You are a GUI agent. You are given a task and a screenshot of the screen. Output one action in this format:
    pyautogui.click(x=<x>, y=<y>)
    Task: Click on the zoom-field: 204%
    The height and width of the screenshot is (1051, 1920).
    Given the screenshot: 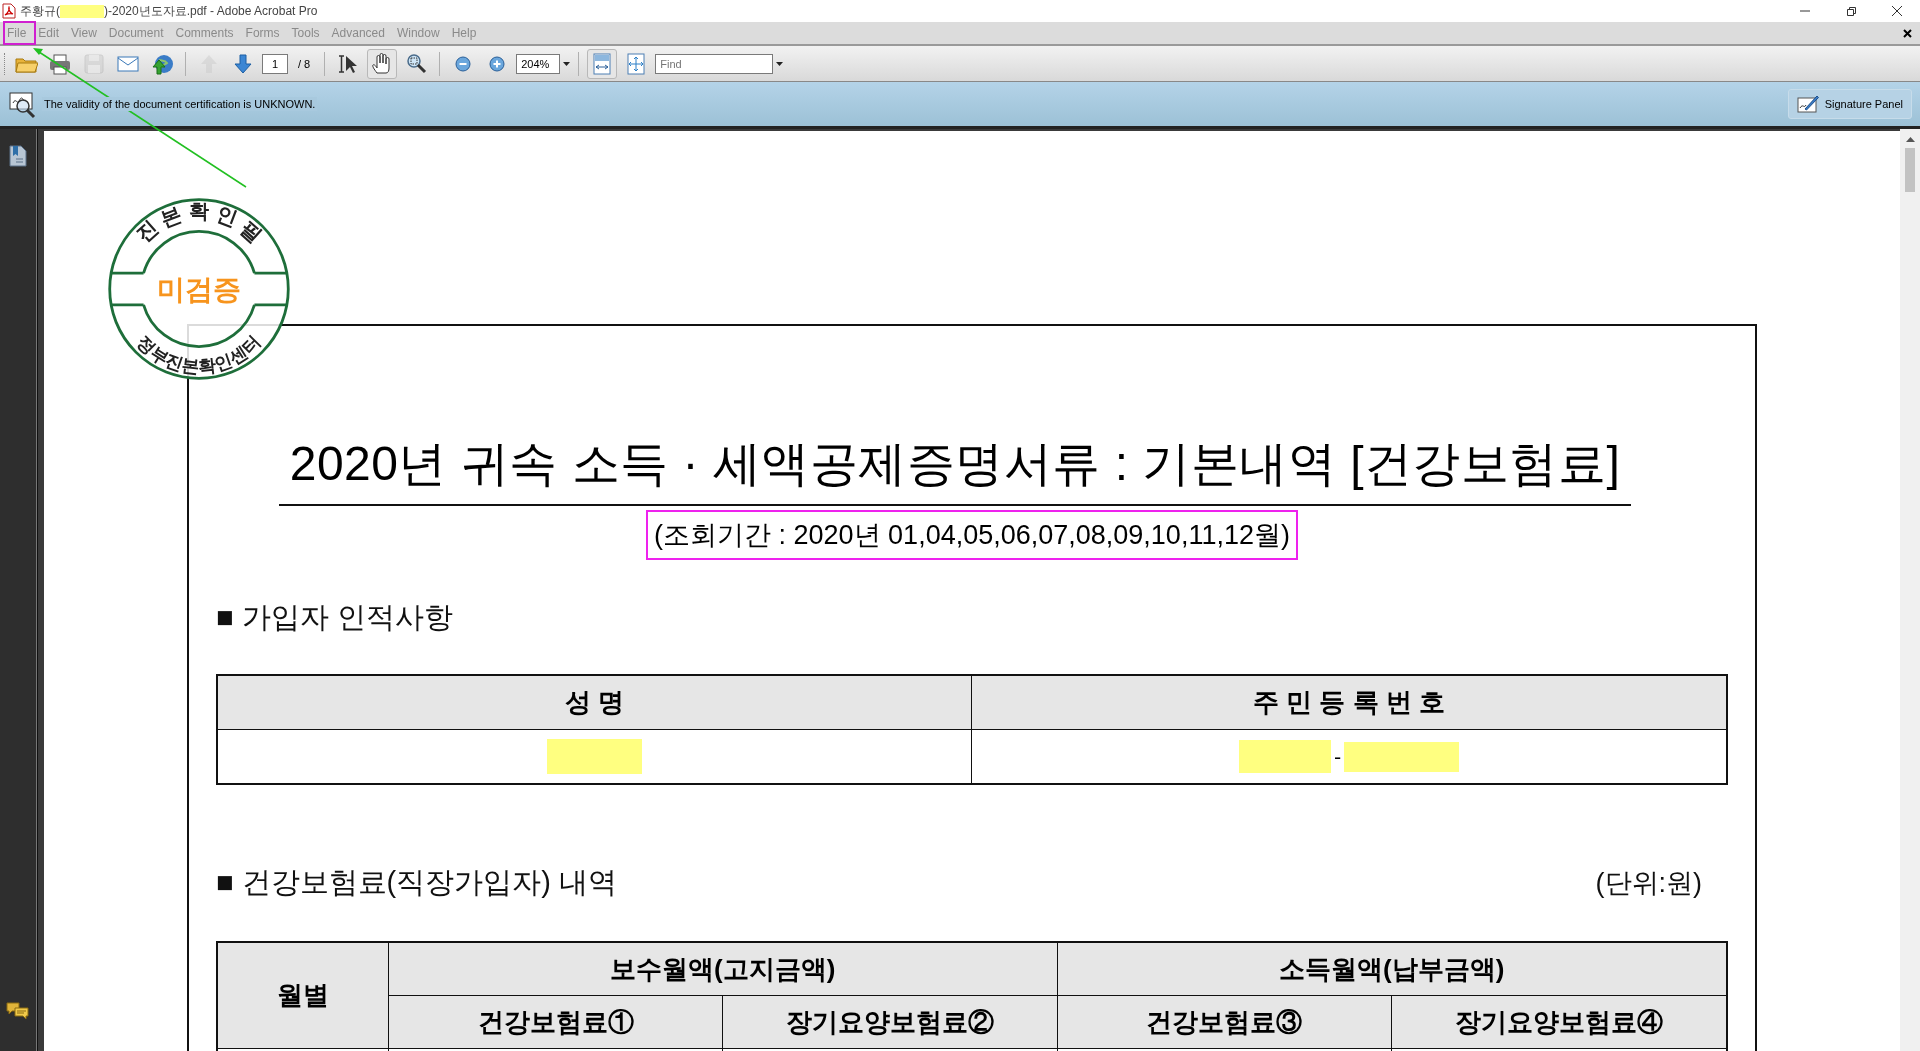 What is the action you would take?
    pyautogui.click(x=538, y=63)
    